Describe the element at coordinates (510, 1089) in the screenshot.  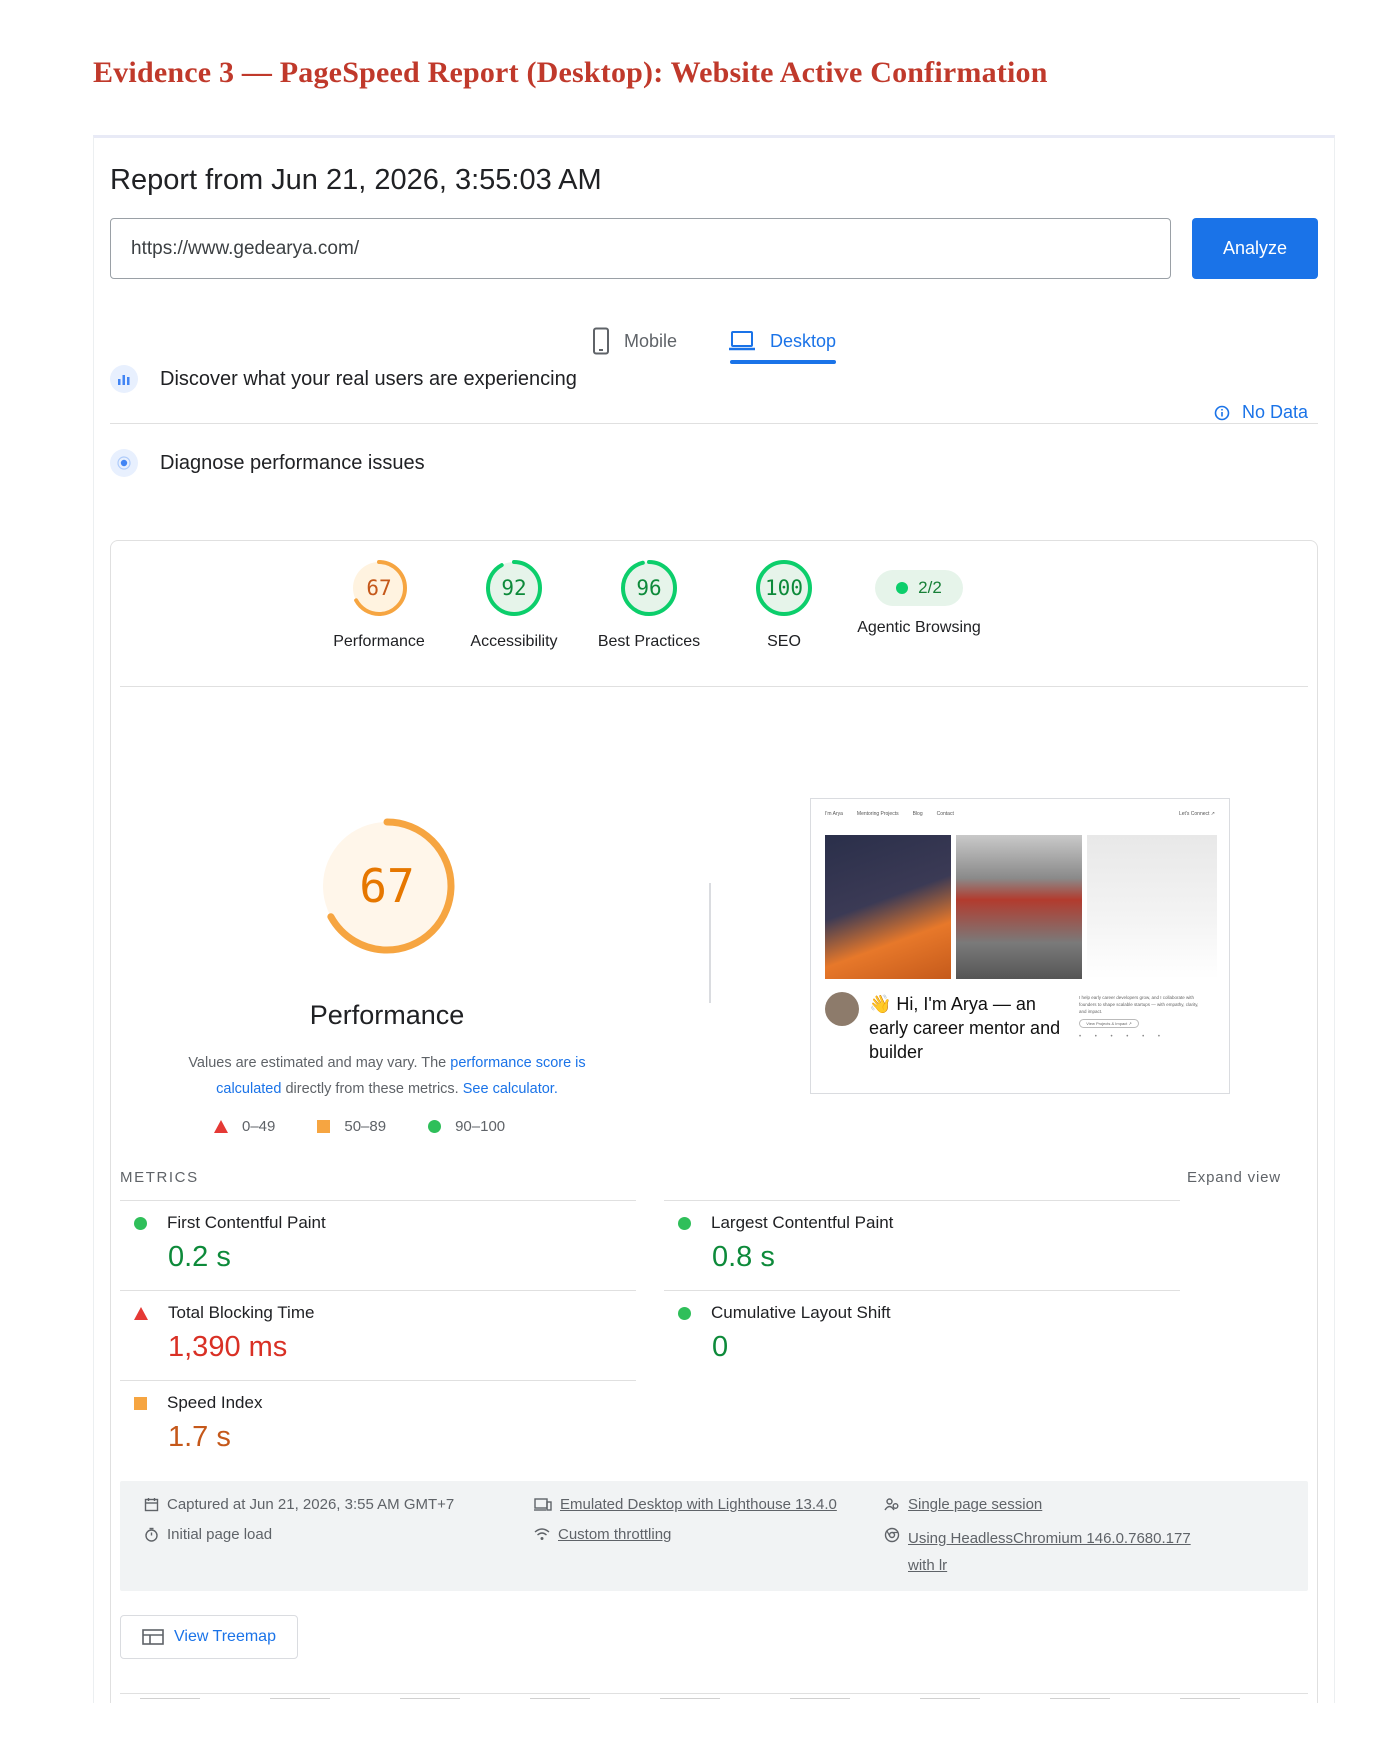
I see `see-calculator-link: See calculator.` at that location.